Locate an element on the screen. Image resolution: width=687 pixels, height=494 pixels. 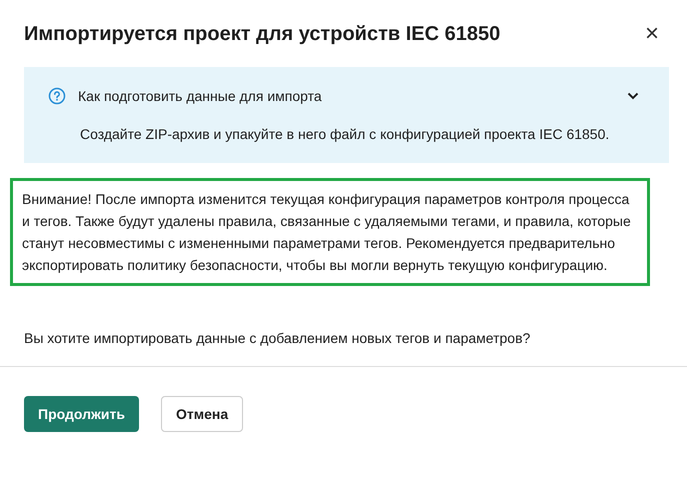
info-title: Как подготовить данные для импорта is located at coordinates (200, 96).